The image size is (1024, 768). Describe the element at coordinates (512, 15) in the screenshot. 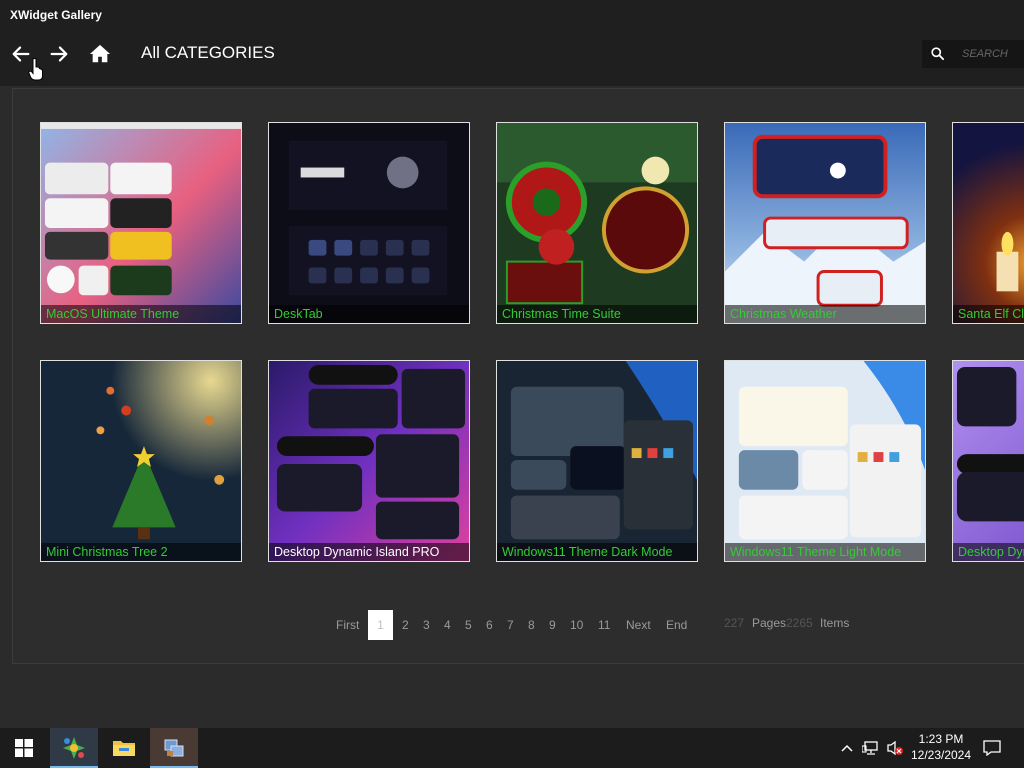

I see `title-bar: XWidget Gallery` at that location.